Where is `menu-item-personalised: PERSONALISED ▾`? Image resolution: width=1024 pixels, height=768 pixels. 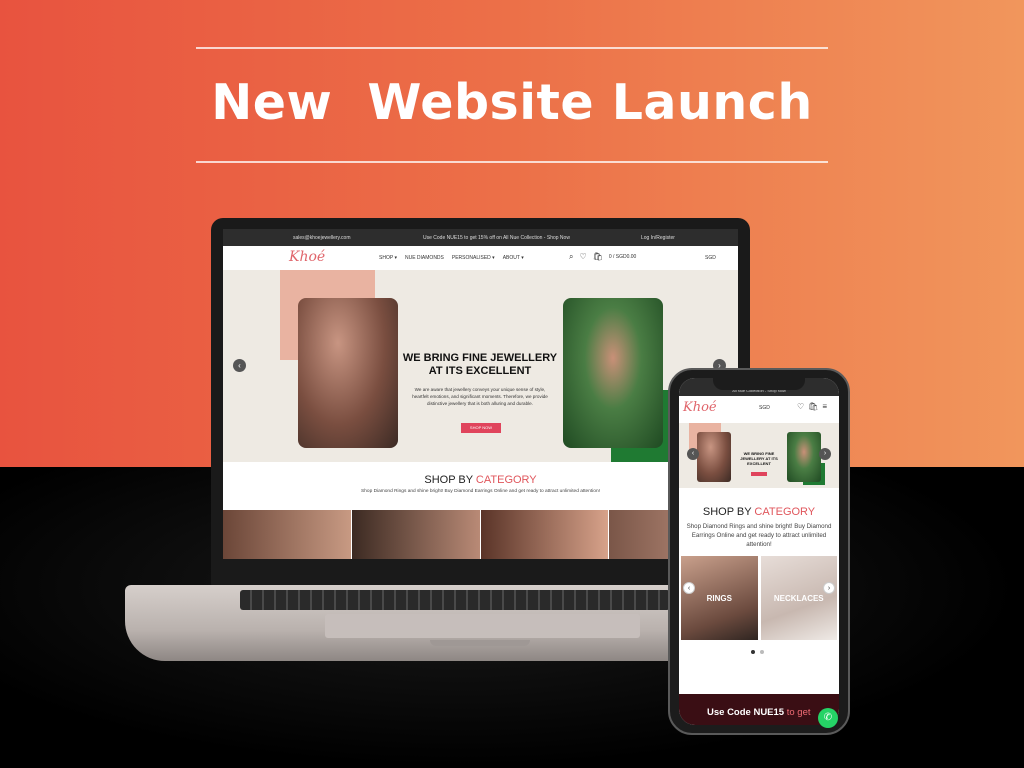 menu-item-personalised: PERSONALISED ▾ is located at coordinates (473, 258).